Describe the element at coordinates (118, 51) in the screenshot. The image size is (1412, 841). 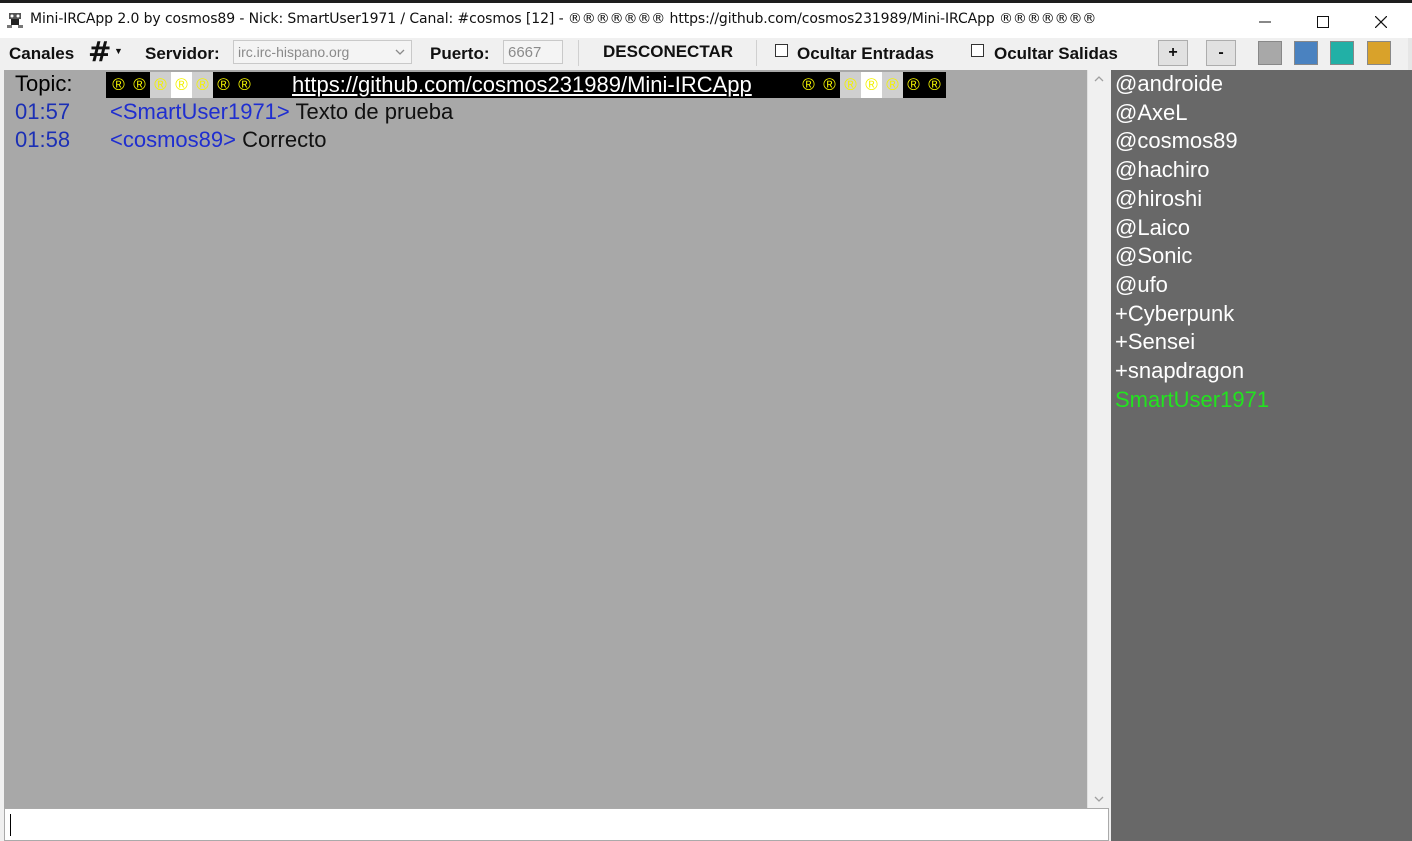
I see `chevron-down-icon: ▼` at that location.